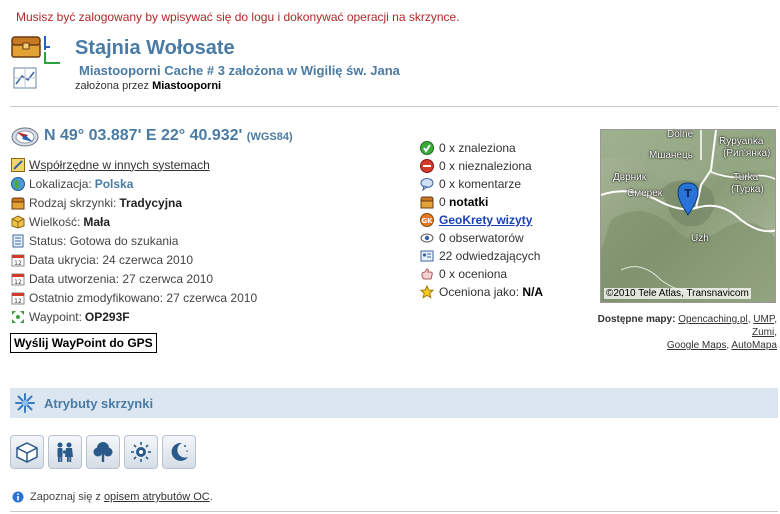 This screenshot has height=514, width=780. What do you see at coordinates (157, 497) in the screenshot?
I see `attributes-description-link: opisem atrybutów OC` at bounding box center [157, 497].